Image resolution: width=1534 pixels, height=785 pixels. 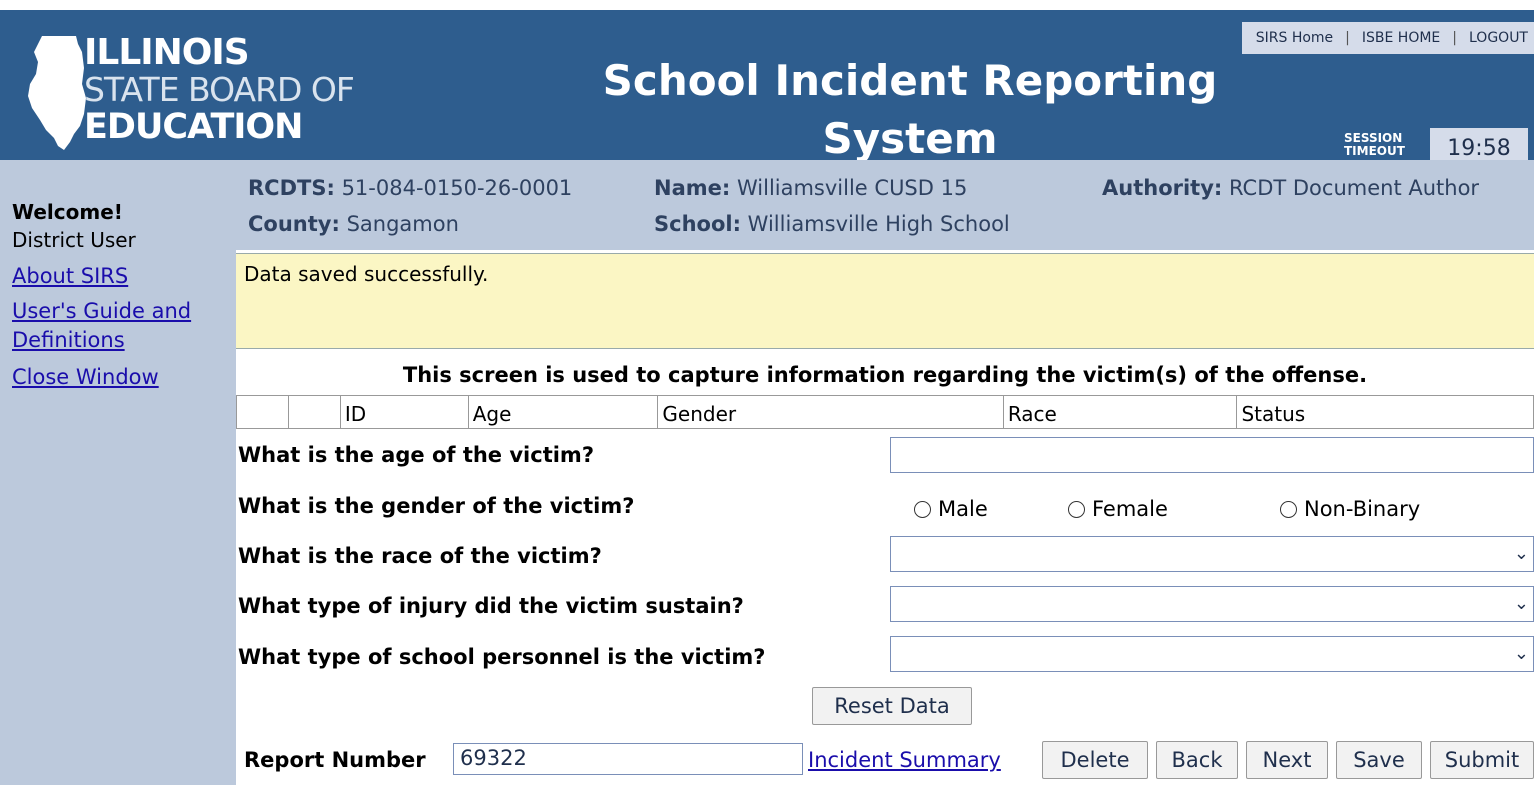 What do you see at coordinates (767, 5) in the screenshot?
I see `top-strip` at bounding box center [767, 5].